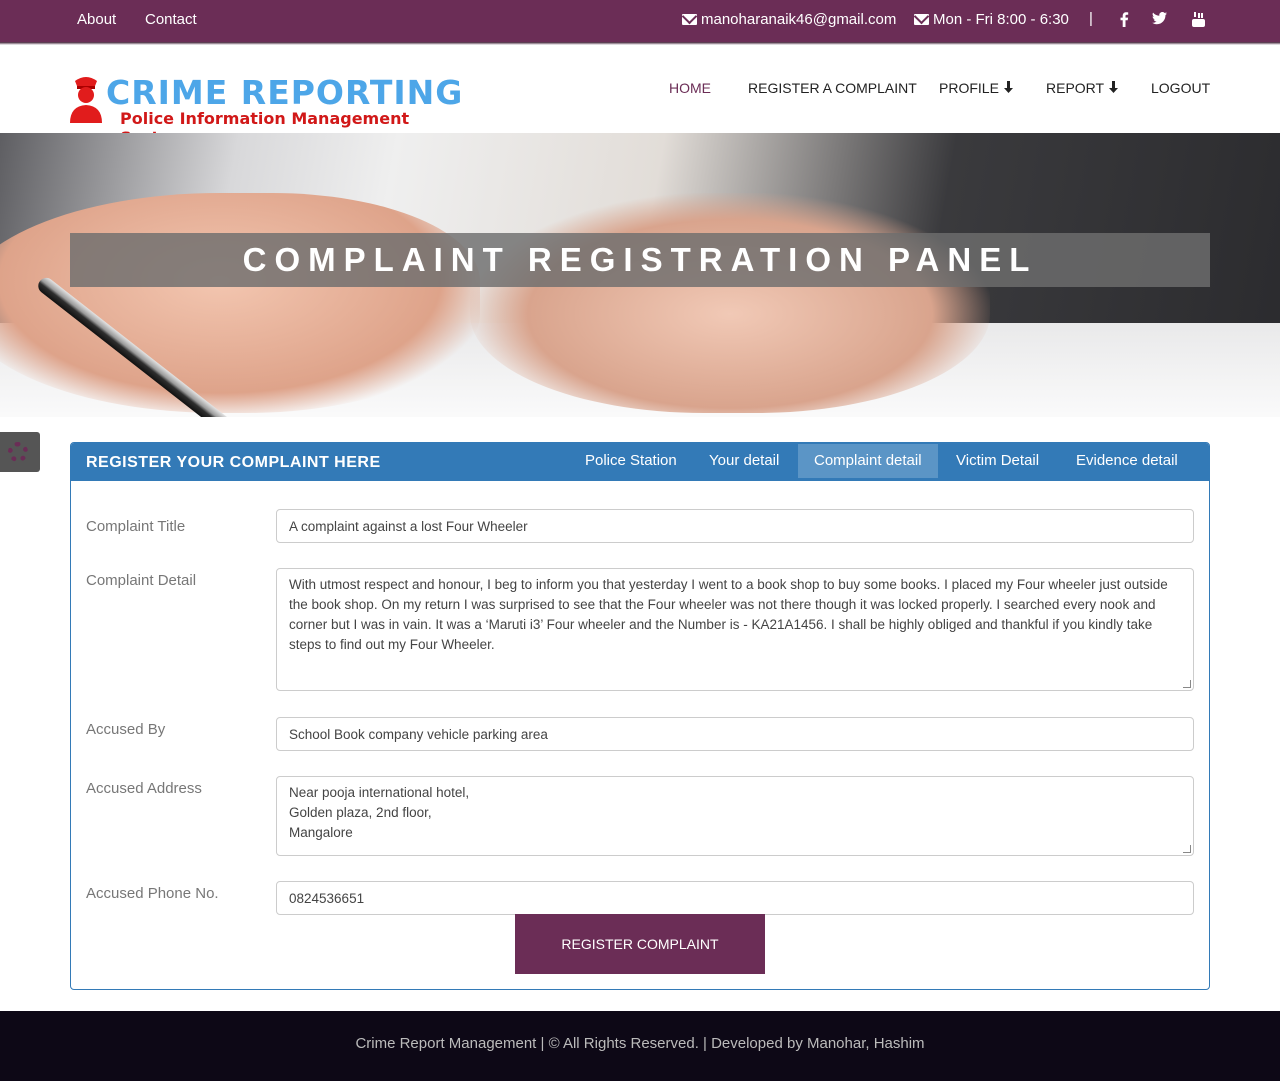 The height and width of the screenshot is (1081, 1280). I want to click on accused-phone-input: 0824536651, so click(735, 898).